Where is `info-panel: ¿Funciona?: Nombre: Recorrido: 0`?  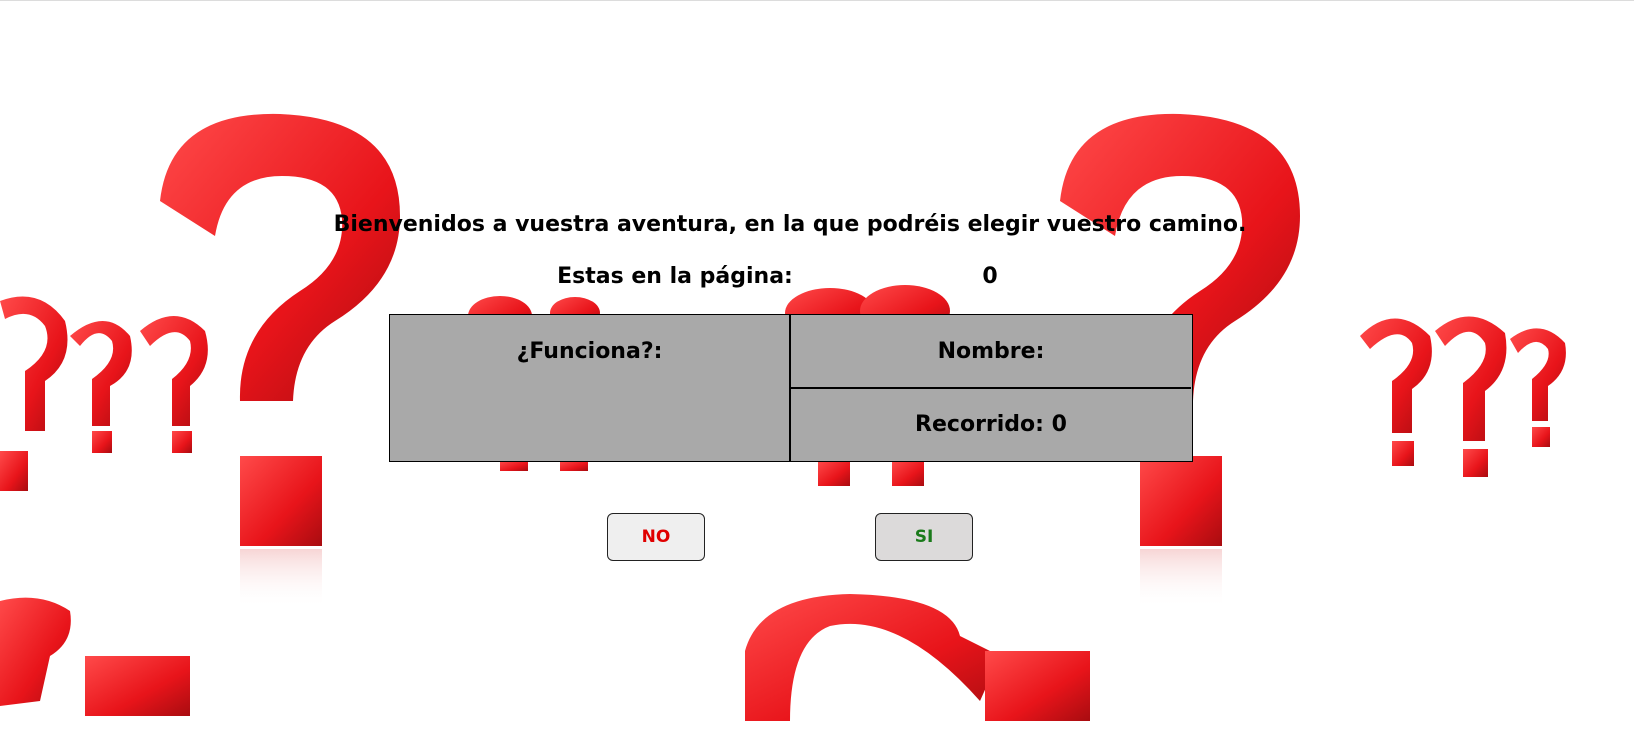
info-panel: ¿Funciona?: Nombre: Recorrido: 0 is located at coordinates (791, 388).